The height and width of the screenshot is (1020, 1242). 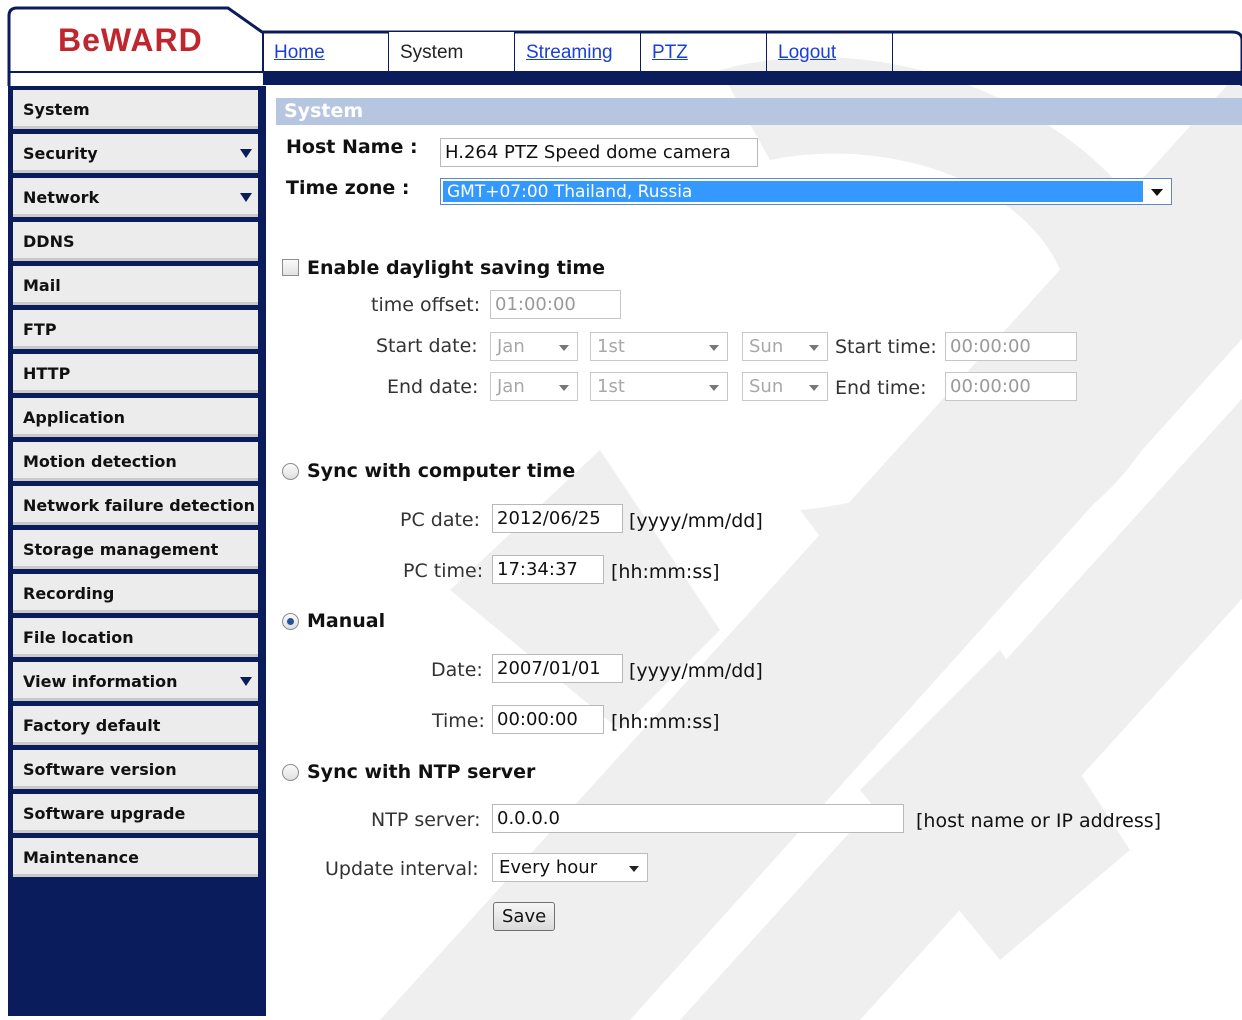 I want to click on time-zone-label: Time zone :, so click(x=348, y=188).